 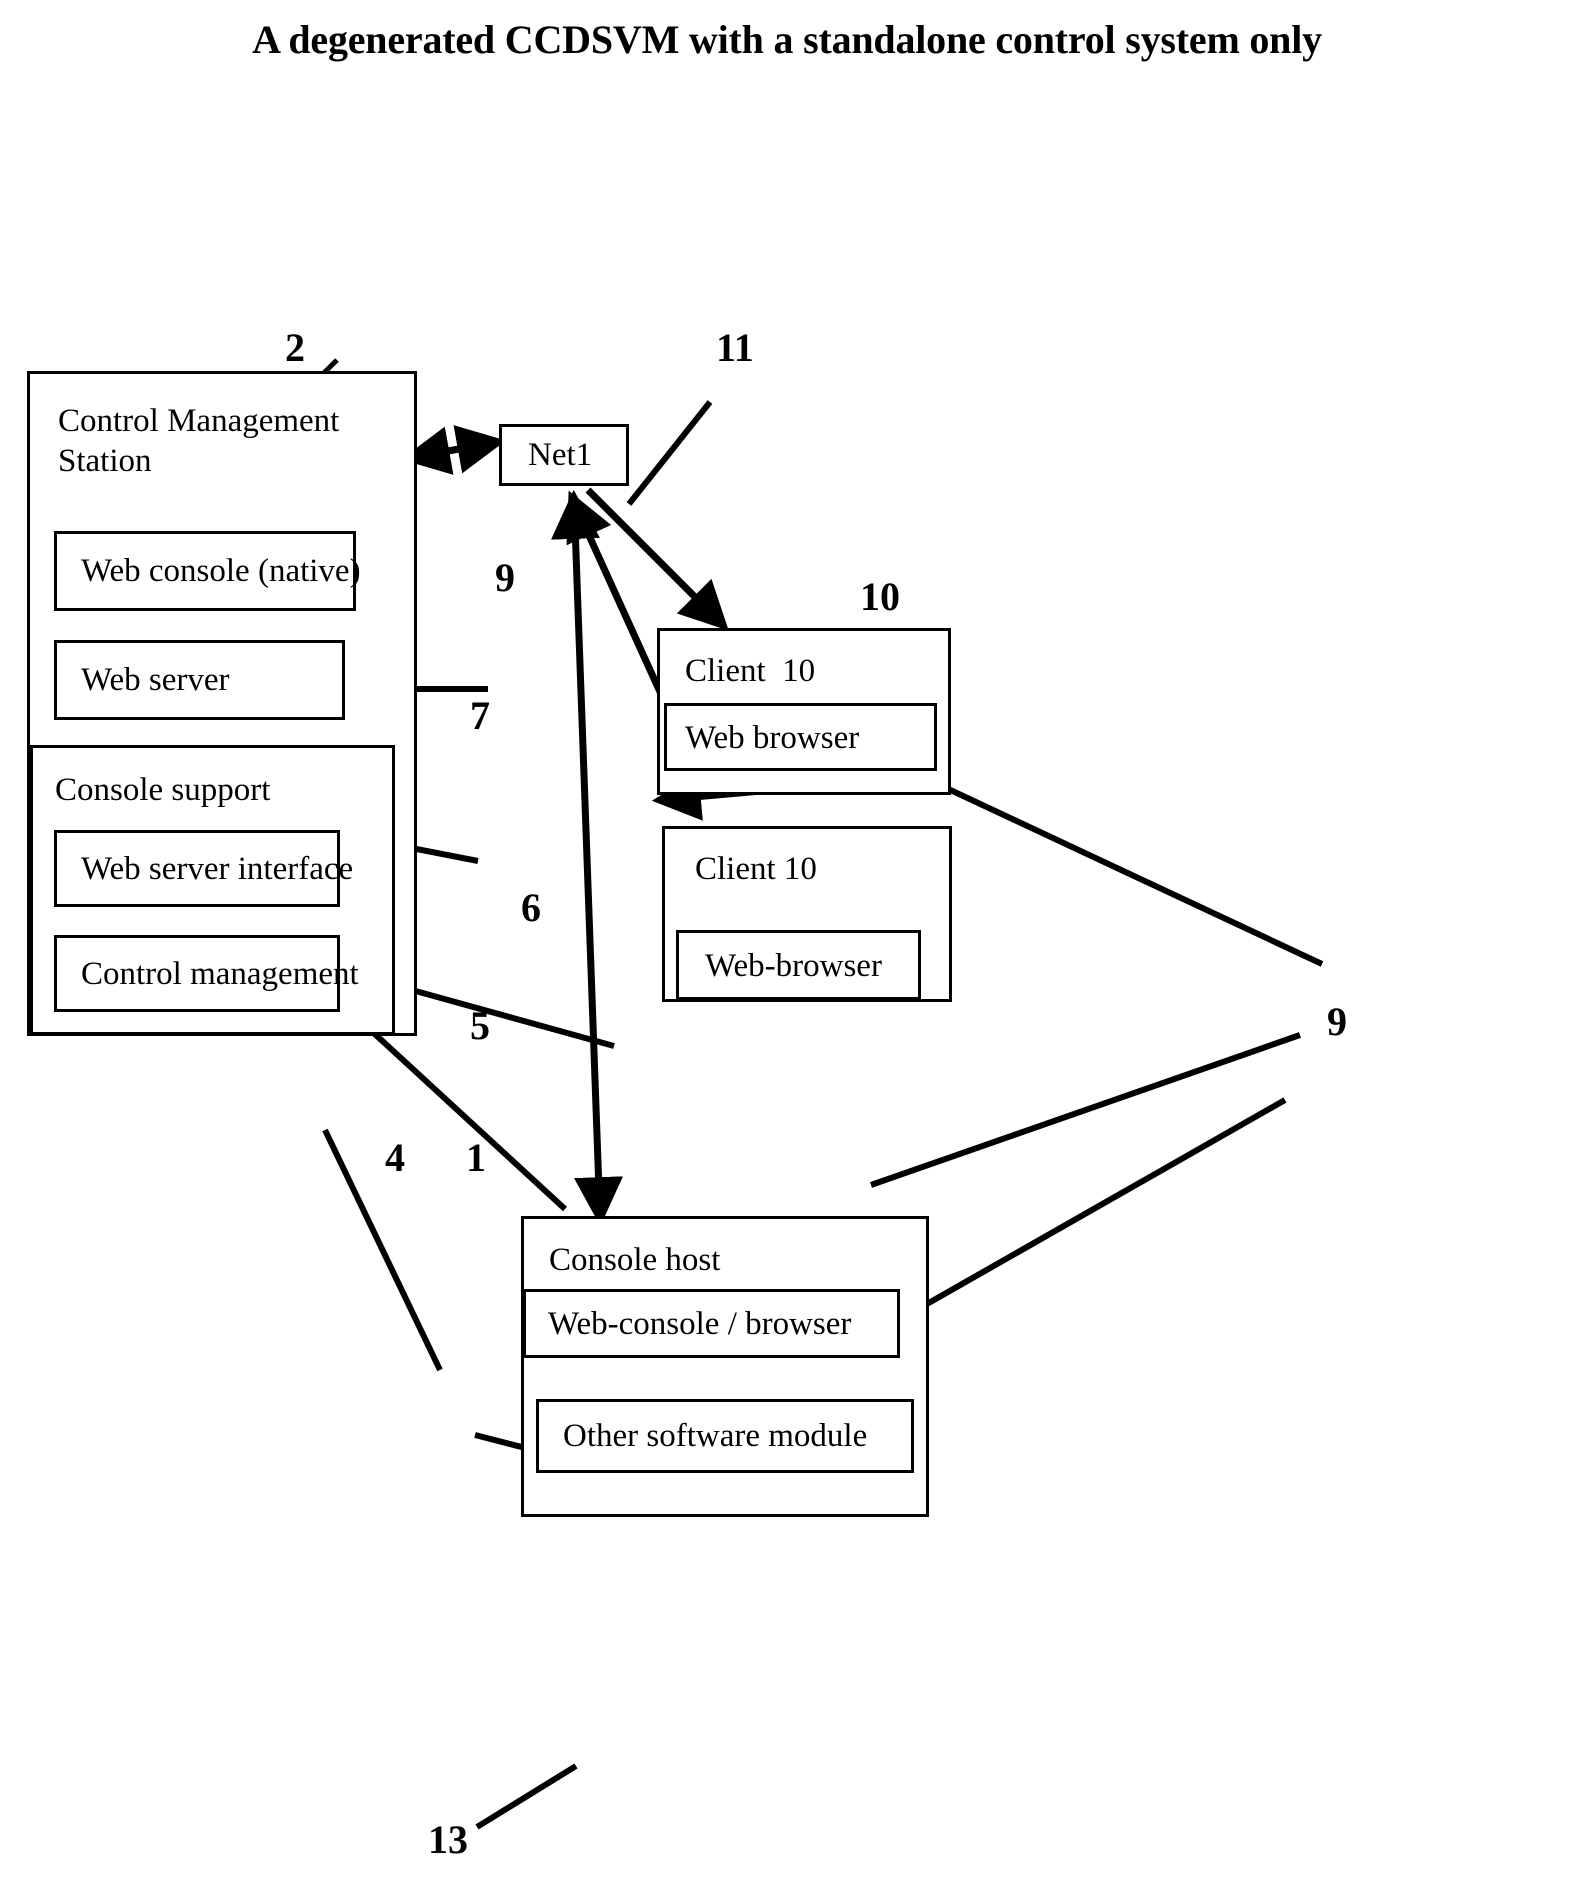 What do you see at coordinates (395, 1157) in the screenshot?
I see `ref-number-4: 4` at bounding box center [395, 1157].